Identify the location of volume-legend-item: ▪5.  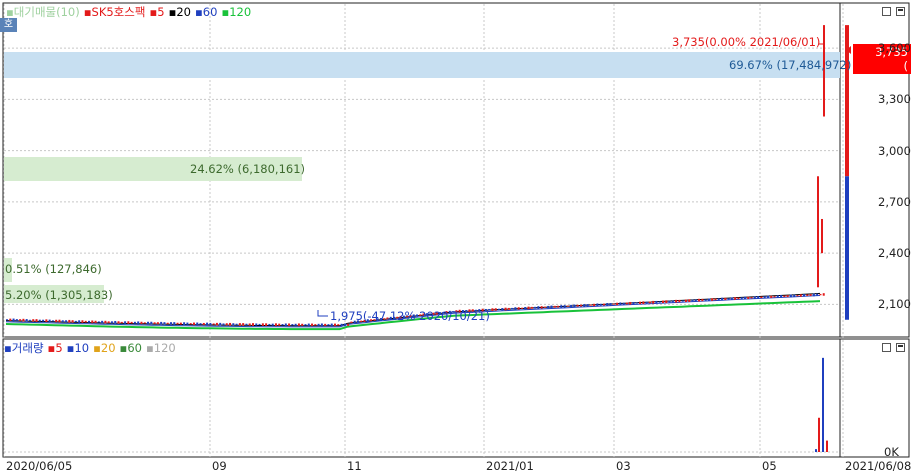
(55, 348).